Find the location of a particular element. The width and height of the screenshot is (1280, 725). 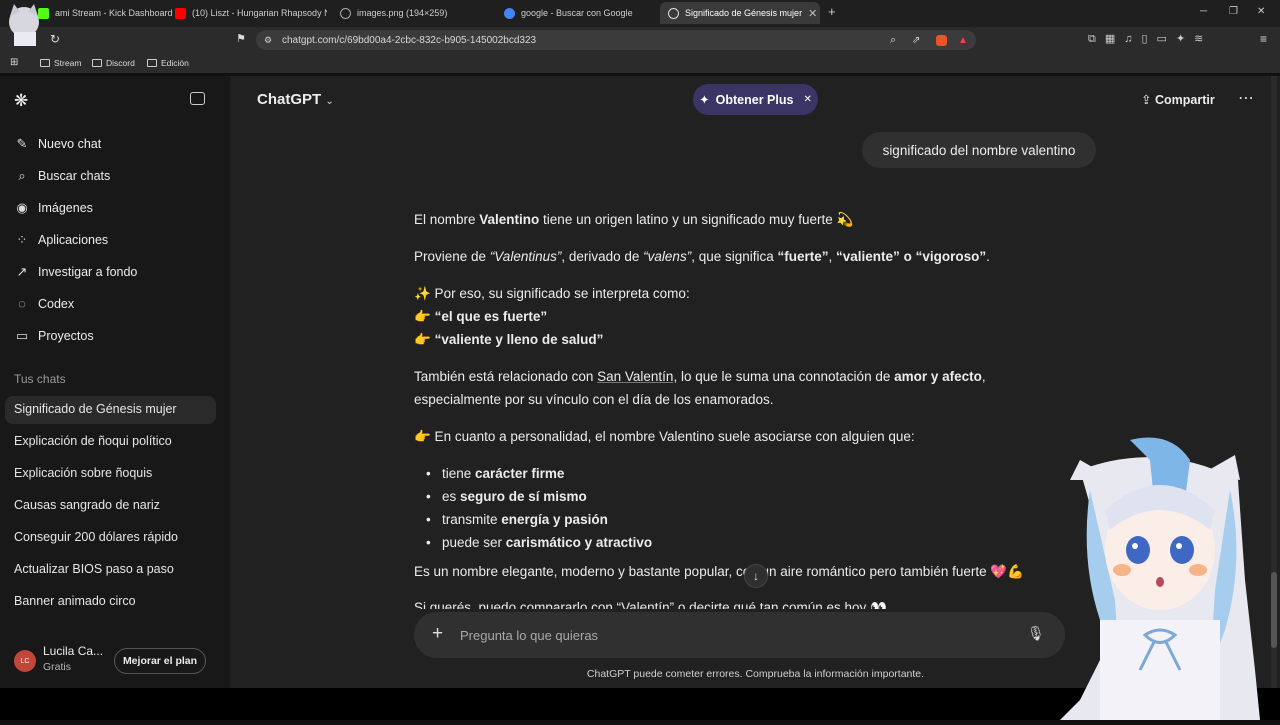

openai-logo-icon: ❋ is located at coordinates (21, 101).